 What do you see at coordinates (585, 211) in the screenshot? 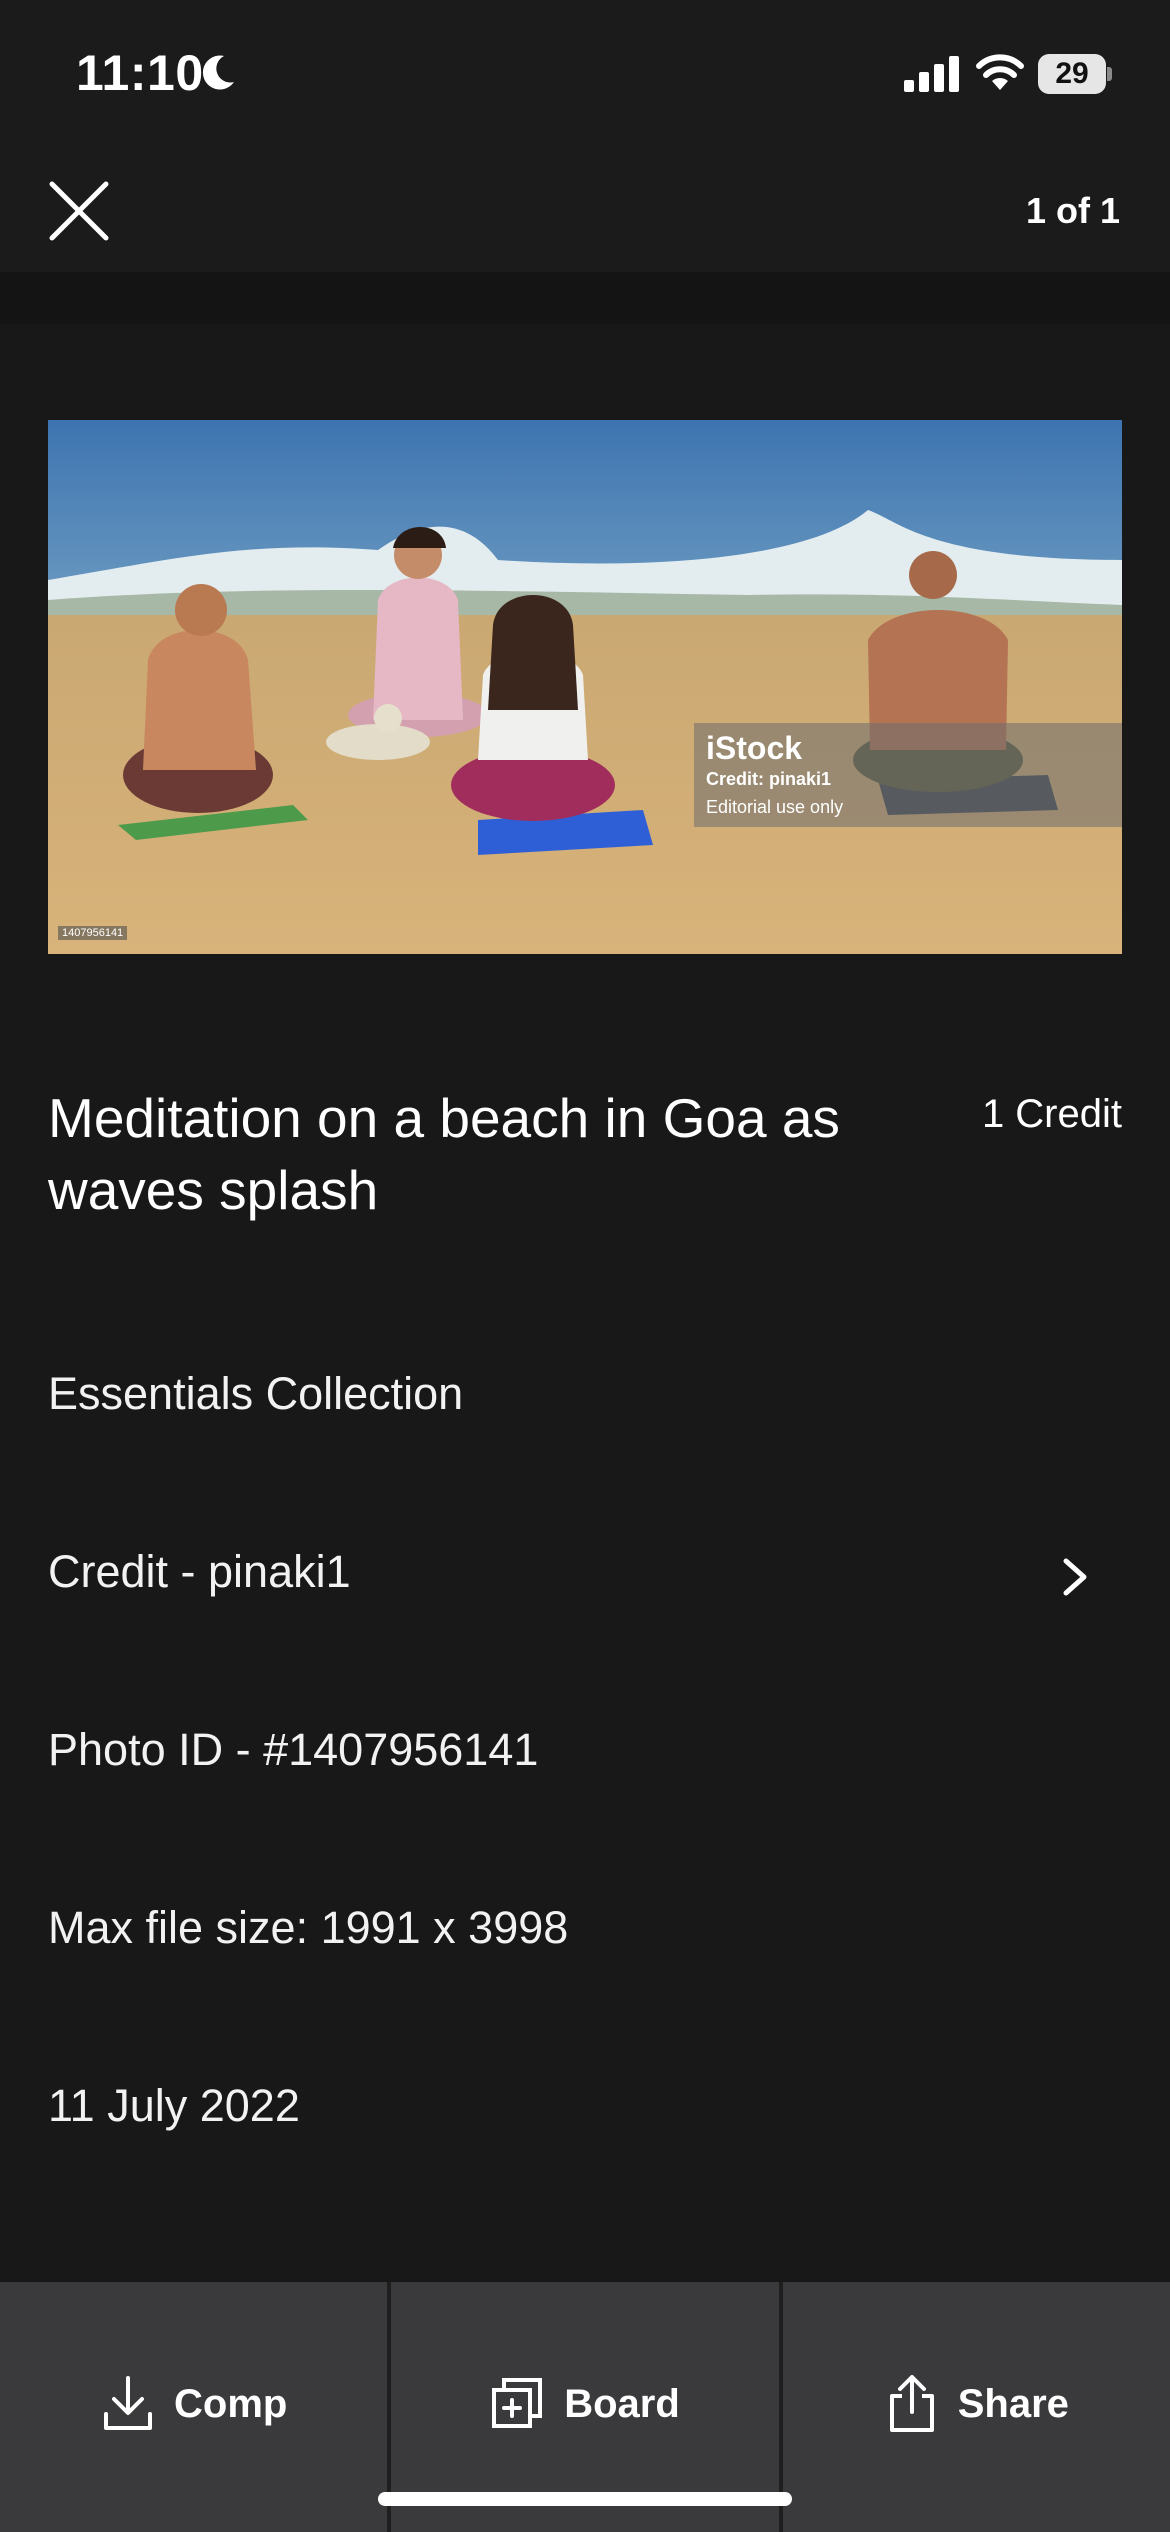
I see `header: 1 of 1` at bounding box center [585, 211].